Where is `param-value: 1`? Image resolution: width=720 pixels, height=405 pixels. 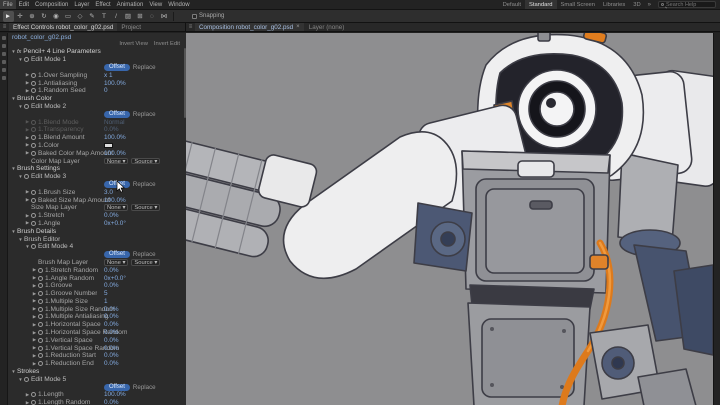
param-value: 1 is located at coordinates (106, 301).